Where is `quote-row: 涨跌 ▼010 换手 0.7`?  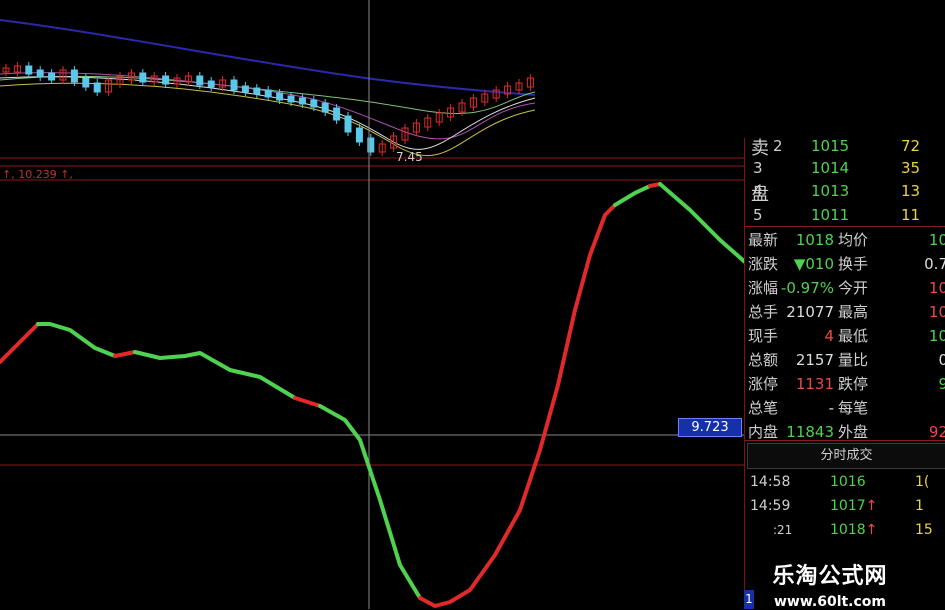 quote-row: 涨跌 ▼010 换手 0.7 is located at coordinates (846, 264).